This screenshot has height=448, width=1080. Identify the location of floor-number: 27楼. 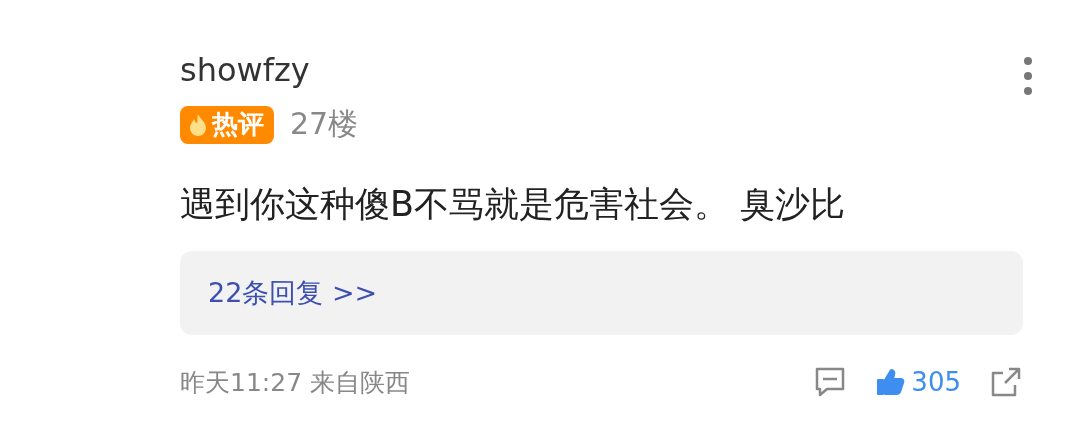
(324, 124).